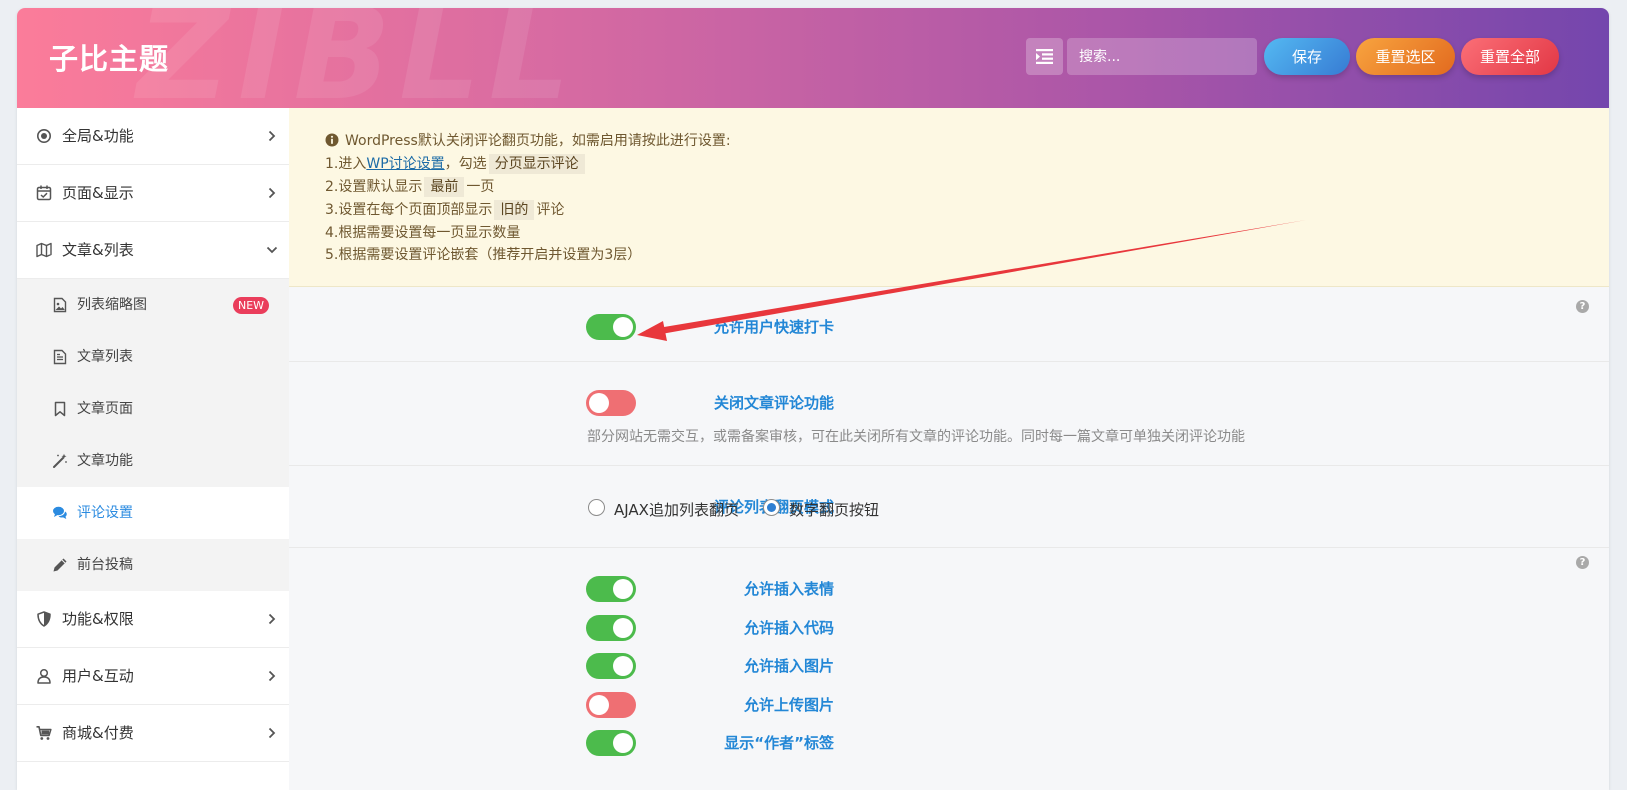  Describe the element at coordinates (153, 676) in the screenshot. I see `sidebar-item-users: 用户&互动` at that location.